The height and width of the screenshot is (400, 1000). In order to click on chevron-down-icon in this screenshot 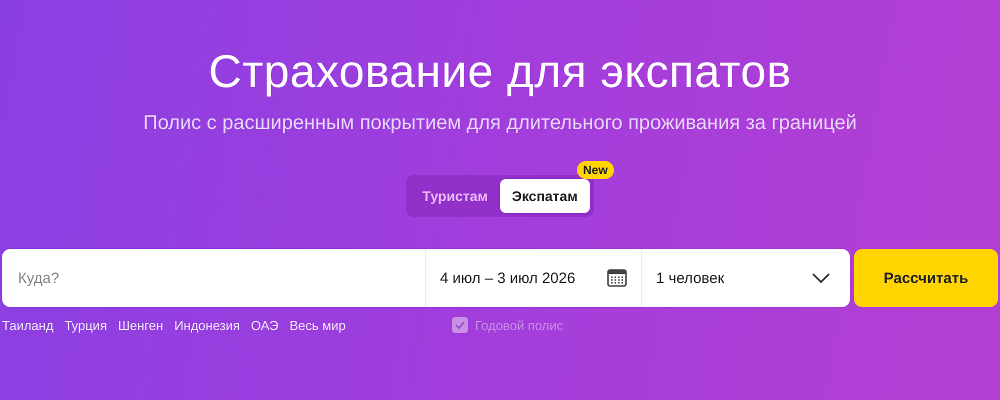, I will do `click(821, 278)`.